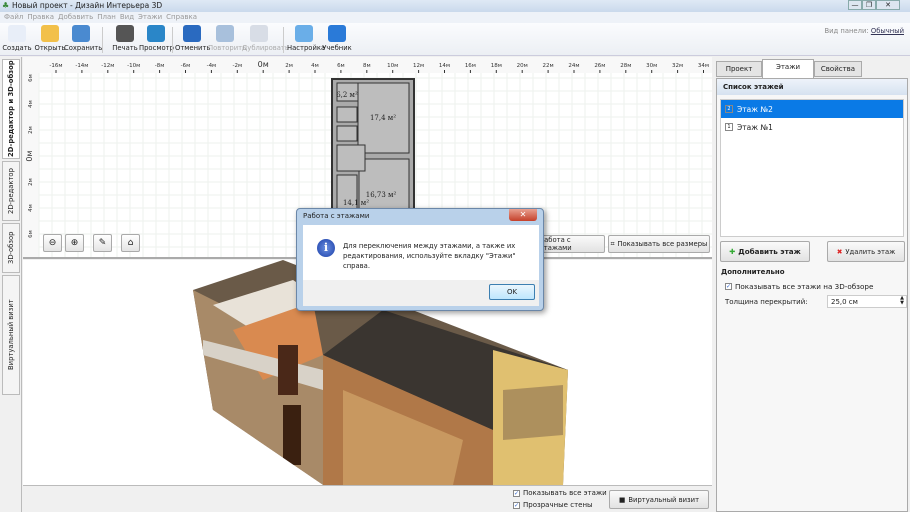  Describe the element at coordinates (75, 17) in the screenshot. I see `menu-item: Добавить` at that location.